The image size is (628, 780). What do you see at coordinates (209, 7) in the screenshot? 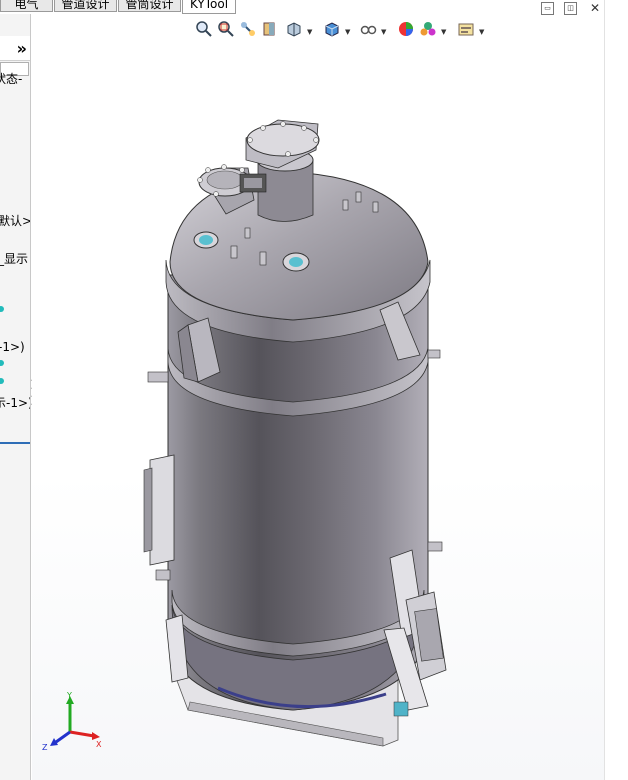
I see `tab-kytool: KYTool` at bounding box center [209, 7].